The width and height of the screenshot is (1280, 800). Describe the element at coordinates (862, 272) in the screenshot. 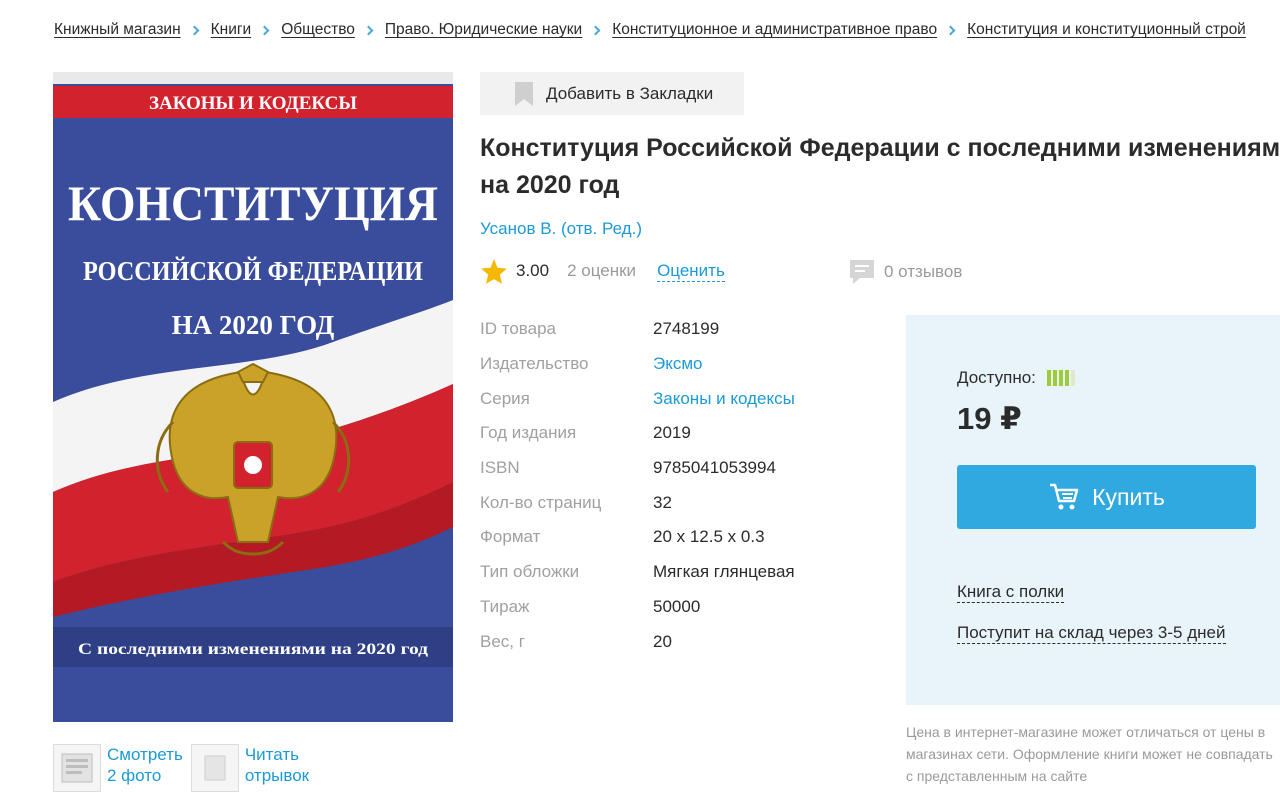

I see `comment-icon` at that location.